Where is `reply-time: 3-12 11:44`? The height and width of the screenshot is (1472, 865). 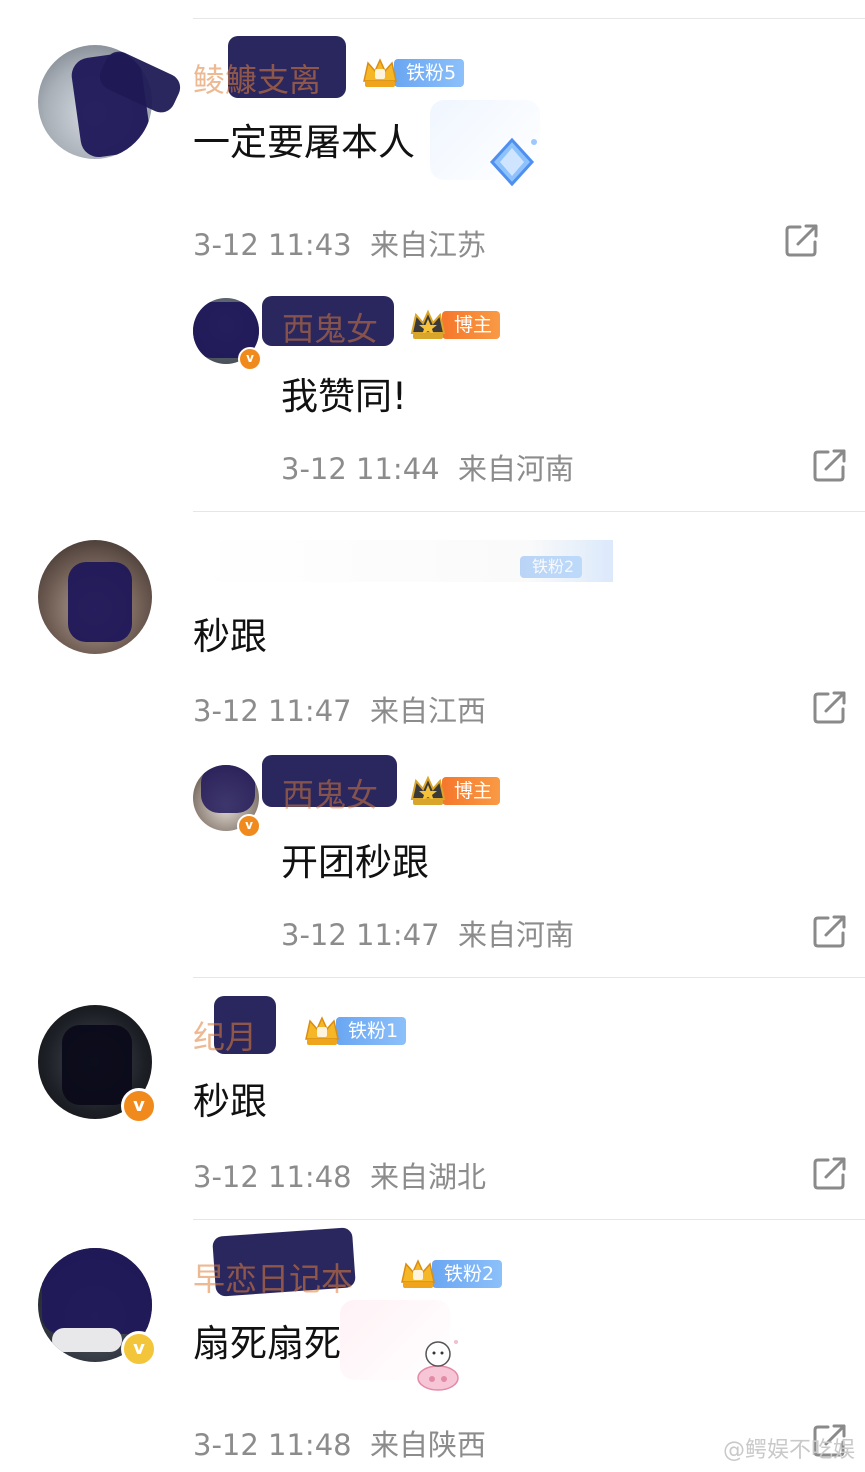
reply-time: 3-12 11:44 is located at coordinates (360, 469).